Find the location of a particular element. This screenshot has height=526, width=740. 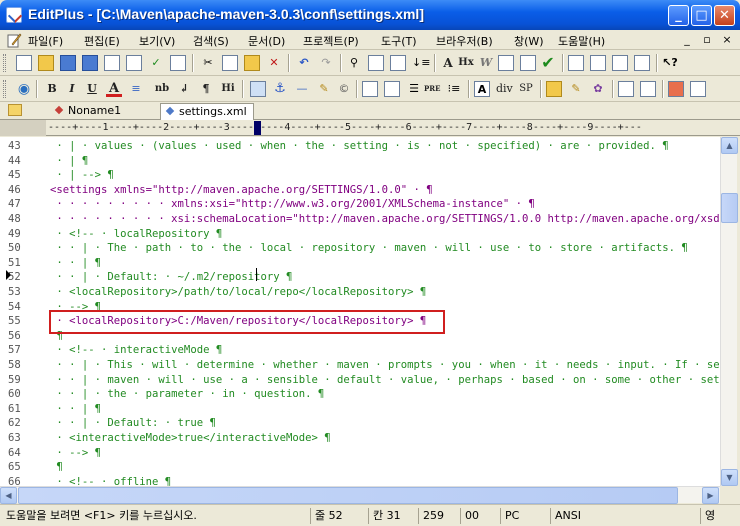

vertical-scrollbar: ▲ ▼ is located at coordinates (729, 311).